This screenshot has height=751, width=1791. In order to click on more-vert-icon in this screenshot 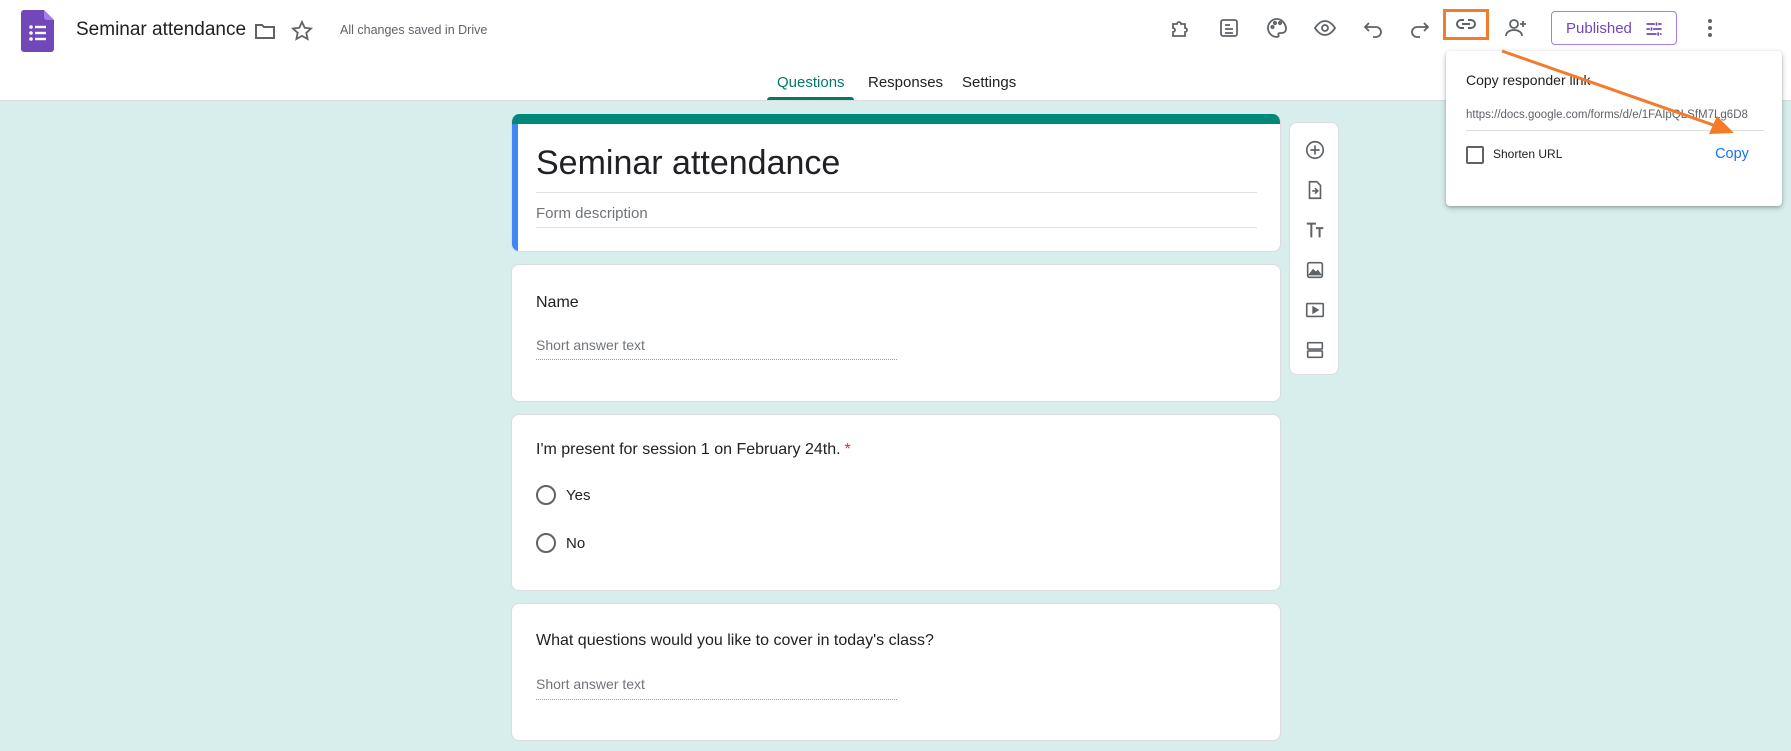, I will do `click(1710, 28)`.